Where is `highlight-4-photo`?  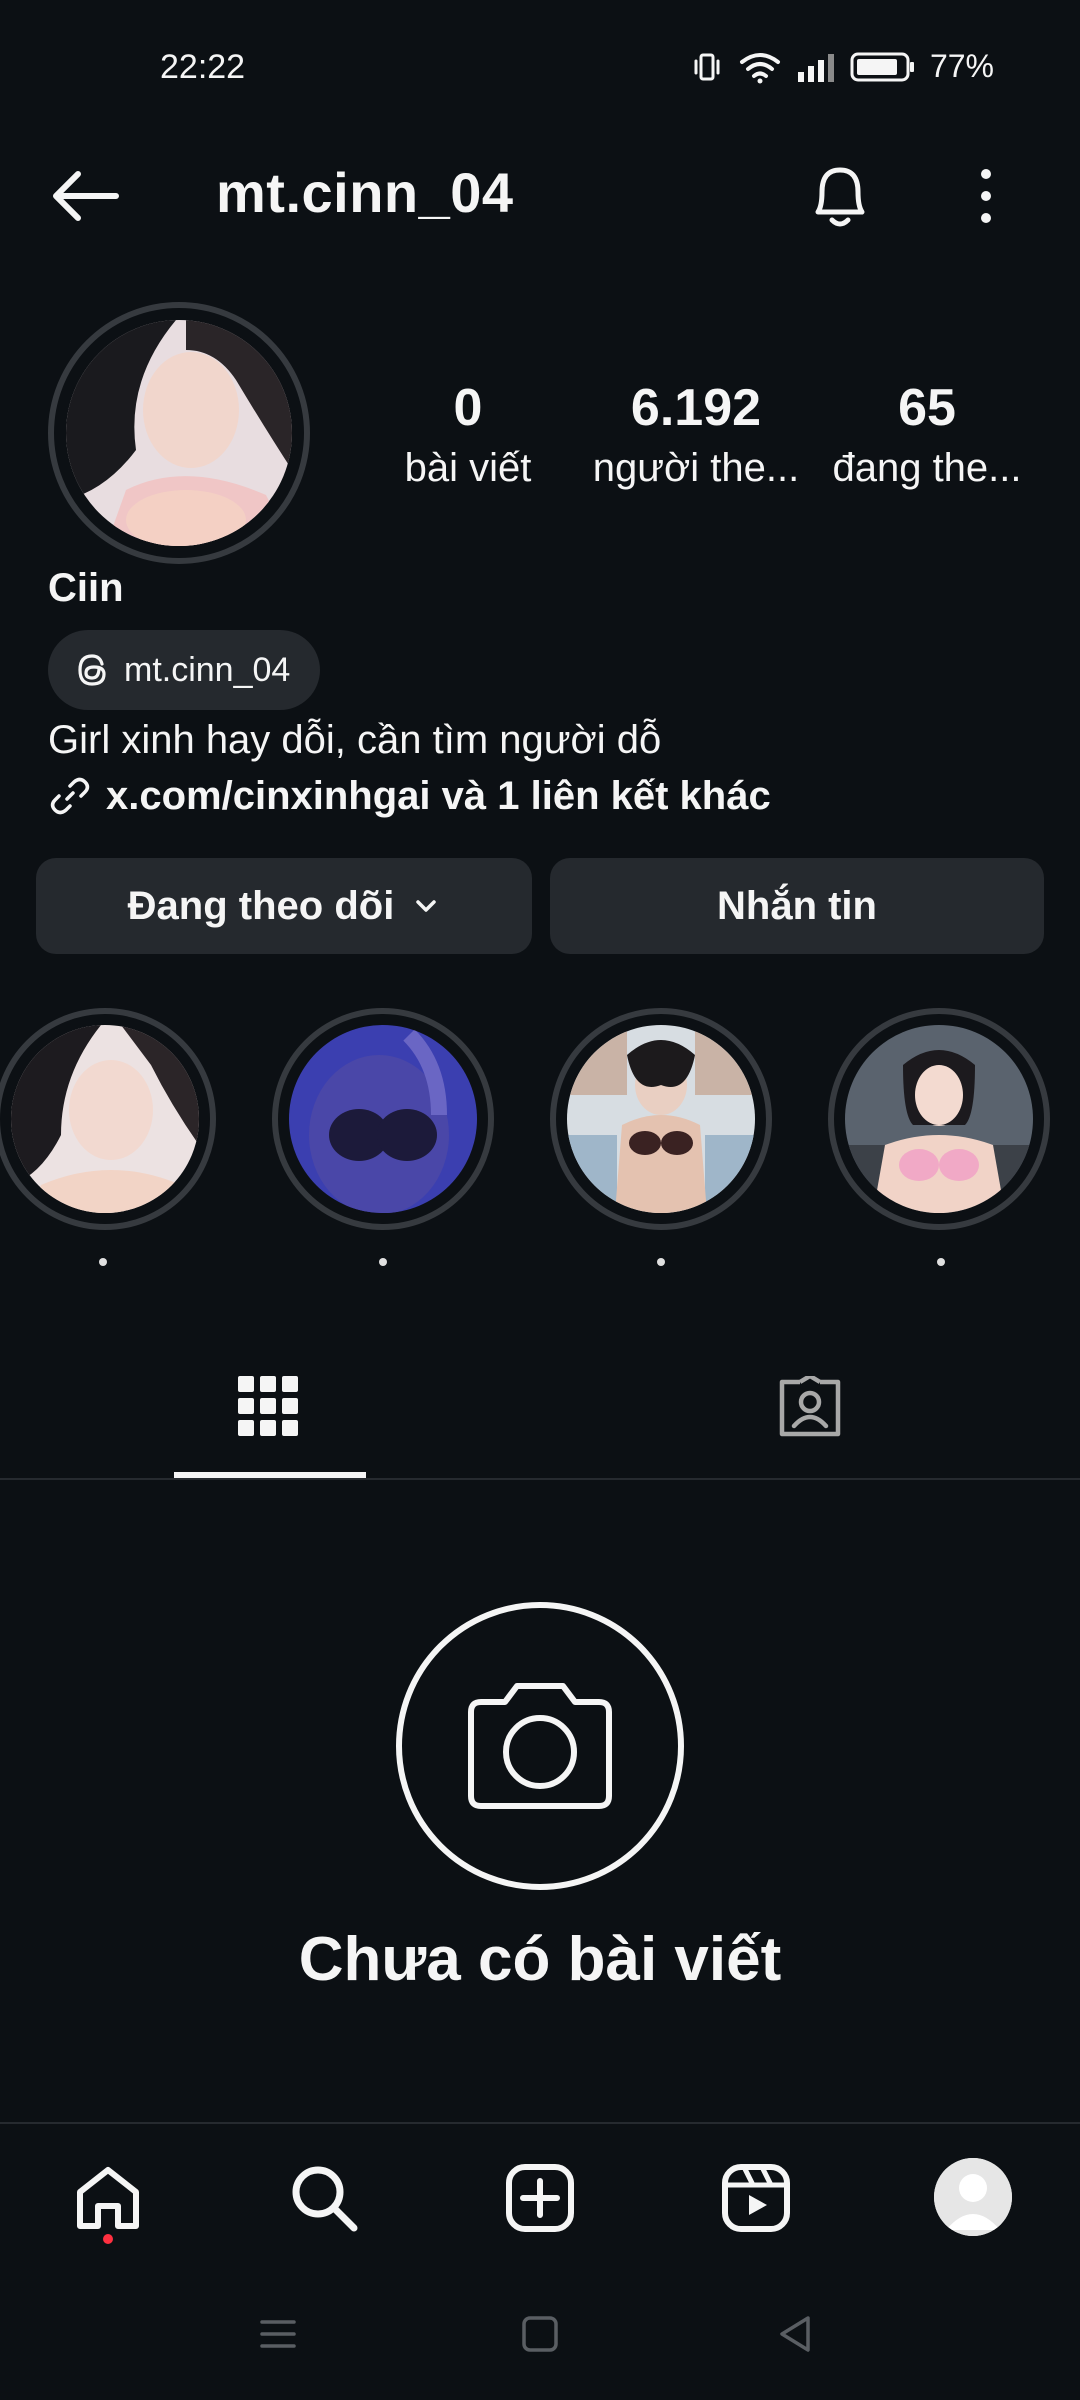 highlight-4-photo is located at coordinates (939, 1119).